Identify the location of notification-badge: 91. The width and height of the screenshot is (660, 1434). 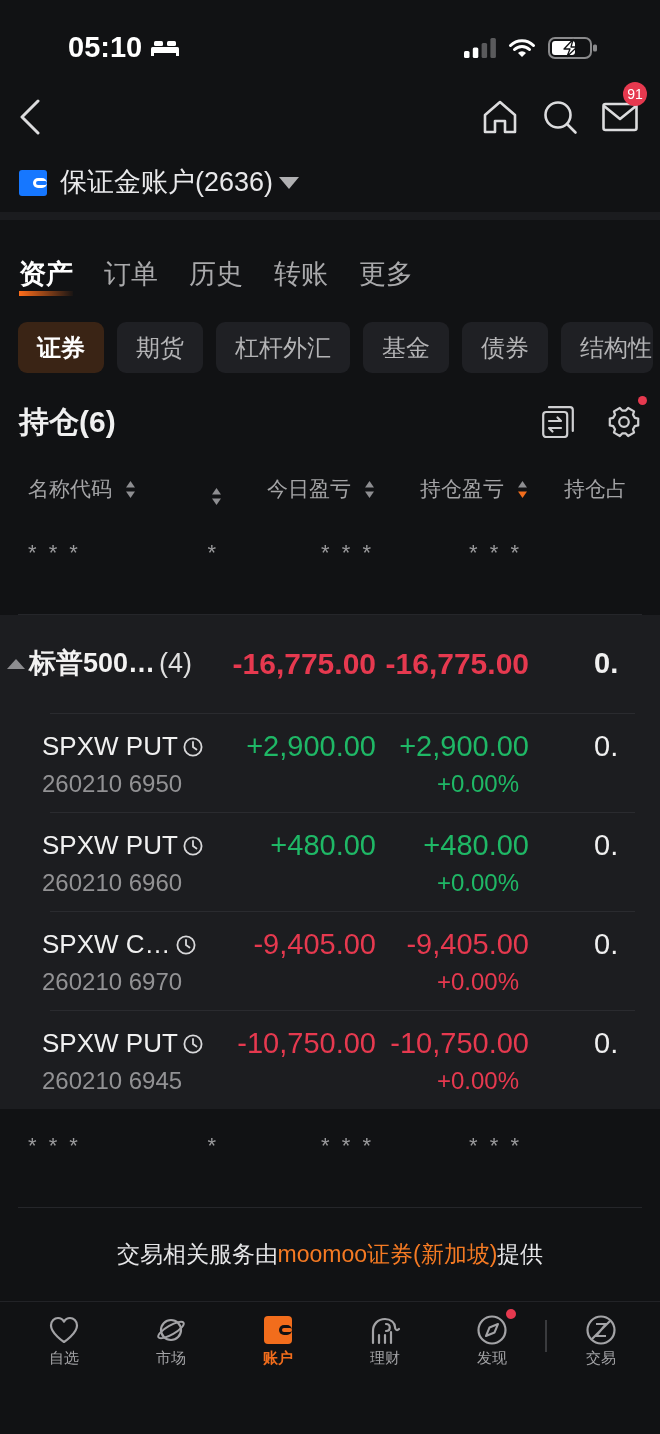
(635, 94).